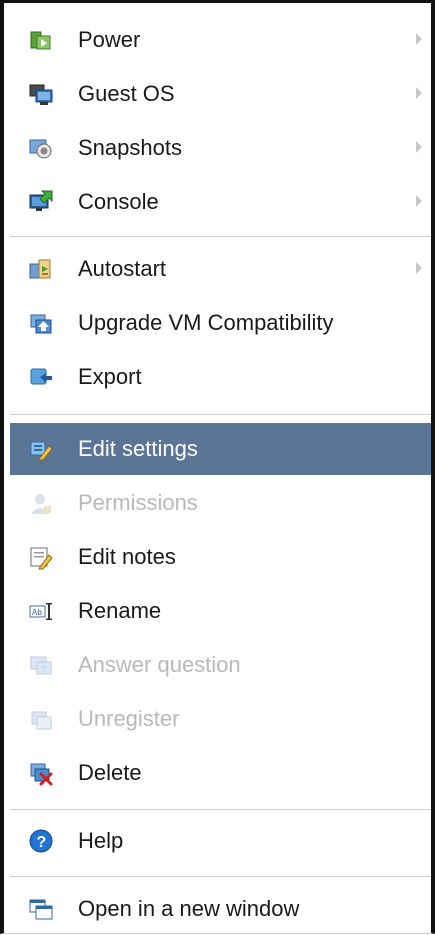 This screenshot has width=435, height=935. Describe the element at coordinates (41, 773) in the screenshot. I see `delete-icon` at that location.